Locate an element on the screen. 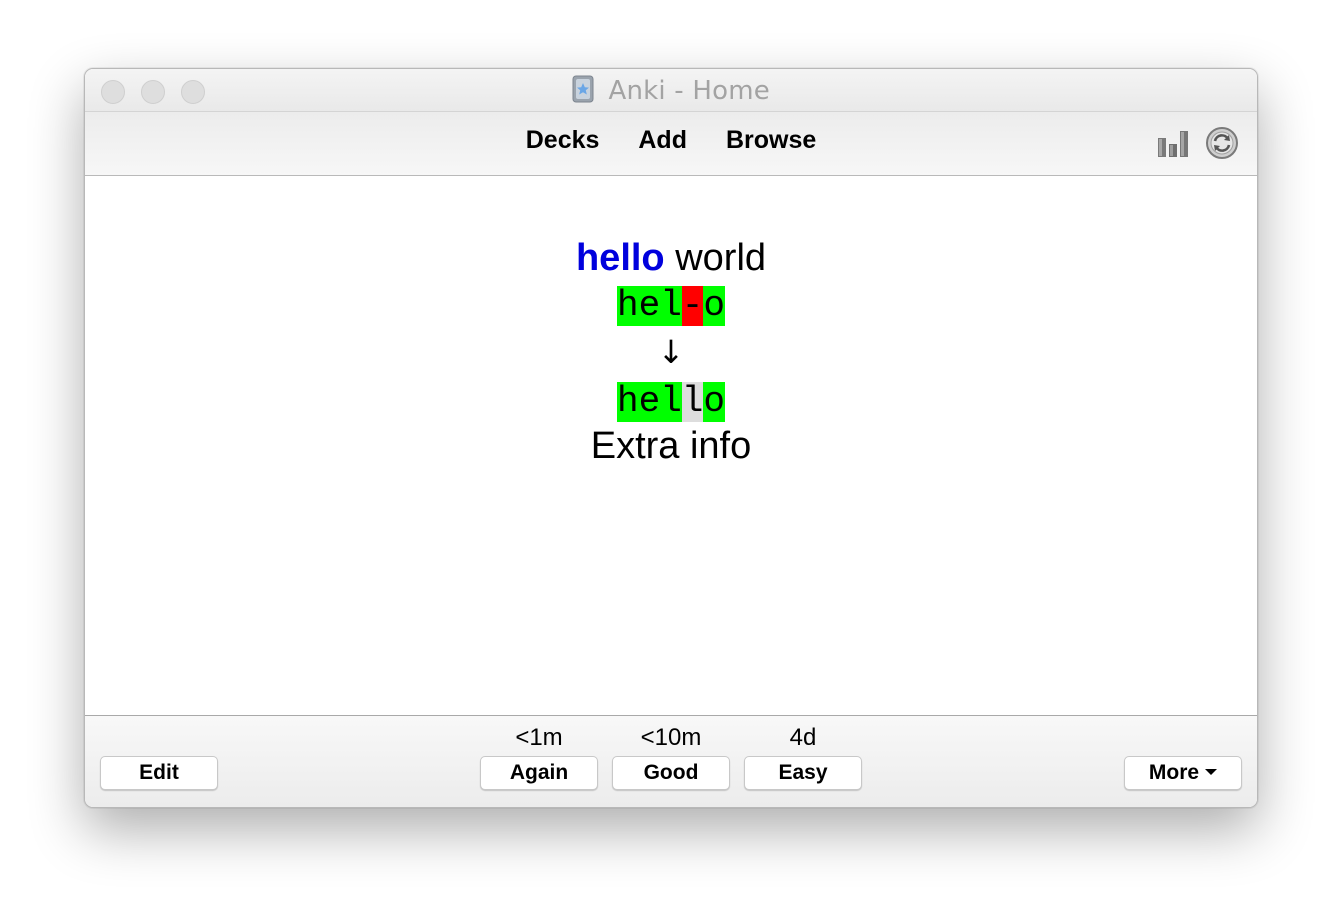 This screenshot has height=906, width=1340. good-interval: <10m is located at coordinates (671, 737).